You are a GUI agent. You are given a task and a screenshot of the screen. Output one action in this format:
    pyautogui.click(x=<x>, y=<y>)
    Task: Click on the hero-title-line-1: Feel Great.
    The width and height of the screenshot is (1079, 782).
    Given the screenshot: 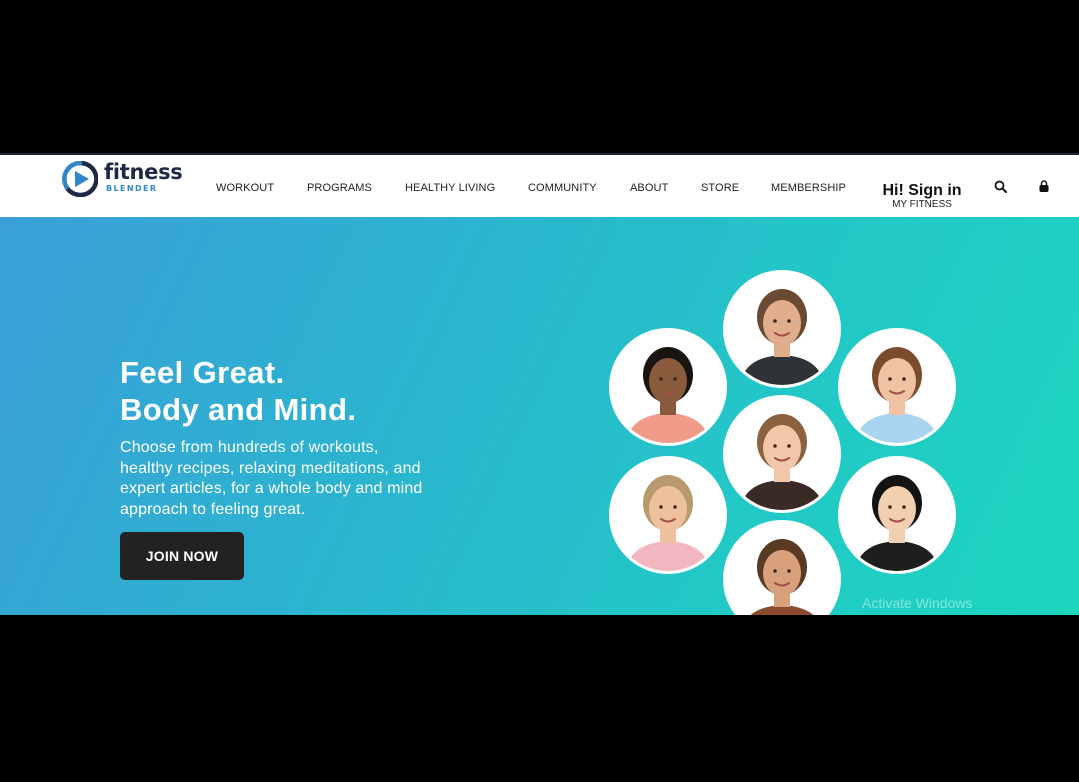 What is the action you would take?
    pyautogui.click(x=202, y=372)
    